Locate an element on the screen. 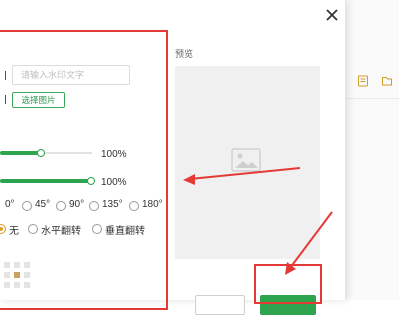  annotation-arrows is located at coordinates (258, 221).